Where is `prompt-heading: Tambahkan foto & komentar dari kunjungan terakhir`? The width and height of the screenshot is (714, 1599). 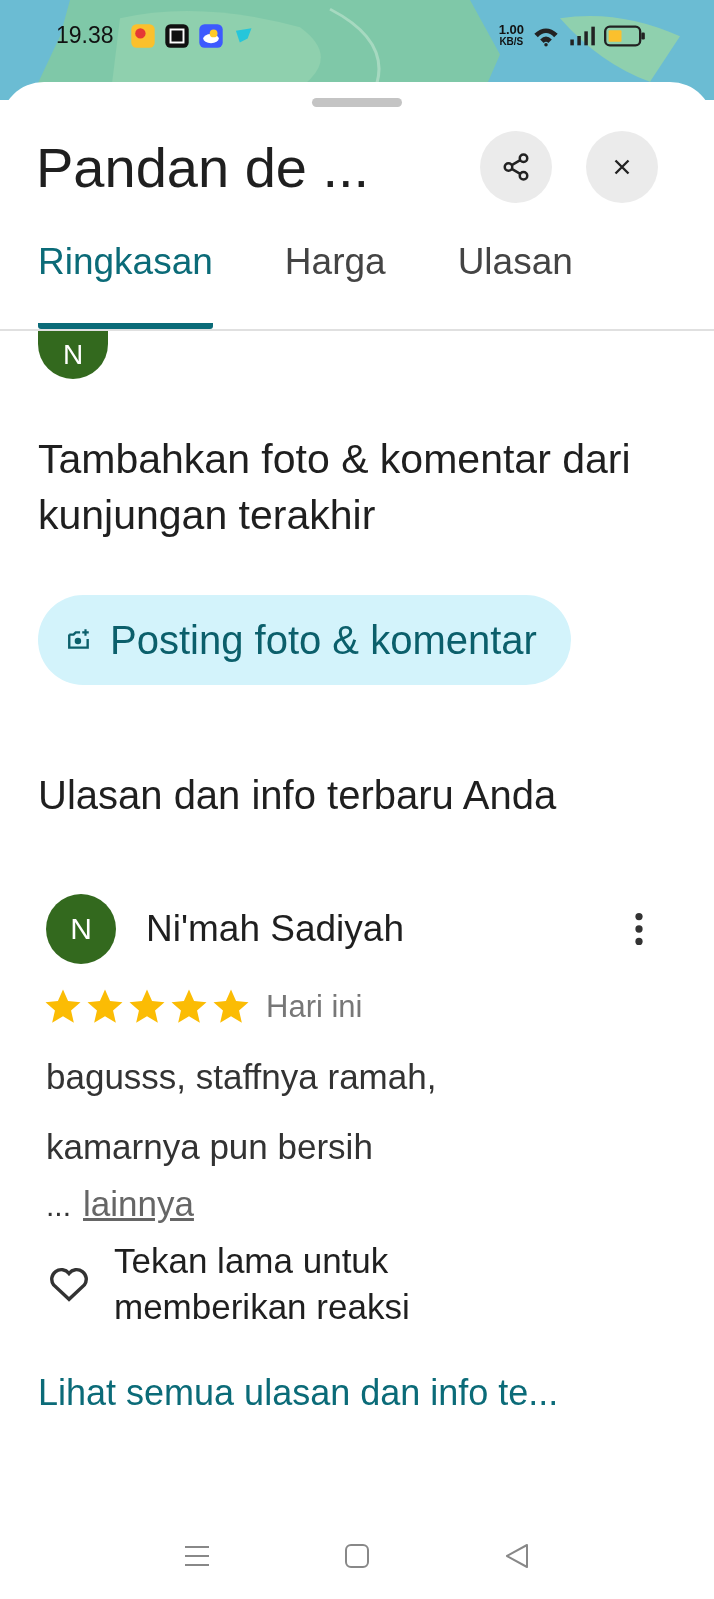
prompt-heading: Tambahkan foto & komentar dari kunjungan terakhir is located at coordinates (335, 487).